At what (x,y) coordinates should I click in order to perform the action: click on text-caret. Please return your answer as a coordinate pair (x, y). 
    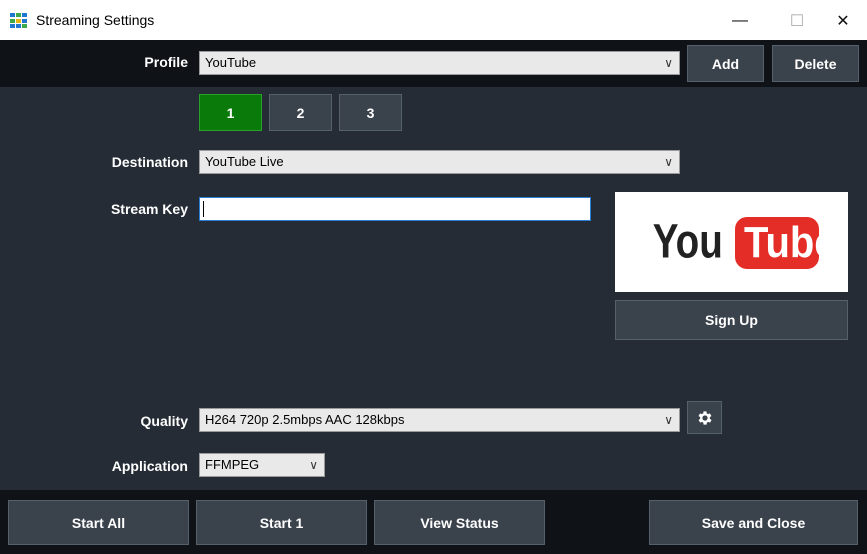
    Looking at the image, I should click on (203, 209).